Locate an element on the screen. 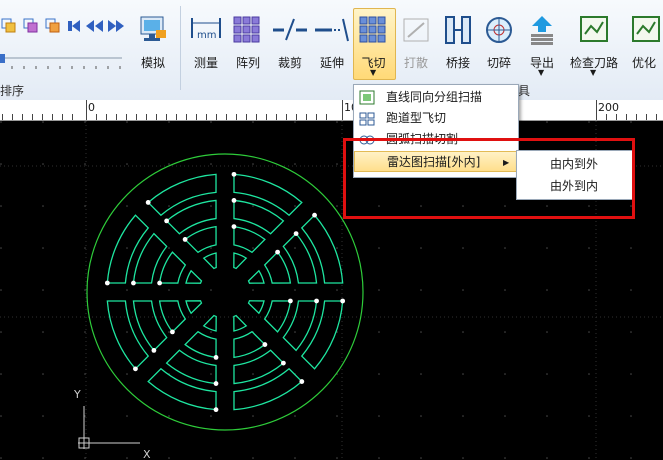 This screenshot has height=460, width=663. bridge-button: 桥接 is located at coordinates (458, 43).